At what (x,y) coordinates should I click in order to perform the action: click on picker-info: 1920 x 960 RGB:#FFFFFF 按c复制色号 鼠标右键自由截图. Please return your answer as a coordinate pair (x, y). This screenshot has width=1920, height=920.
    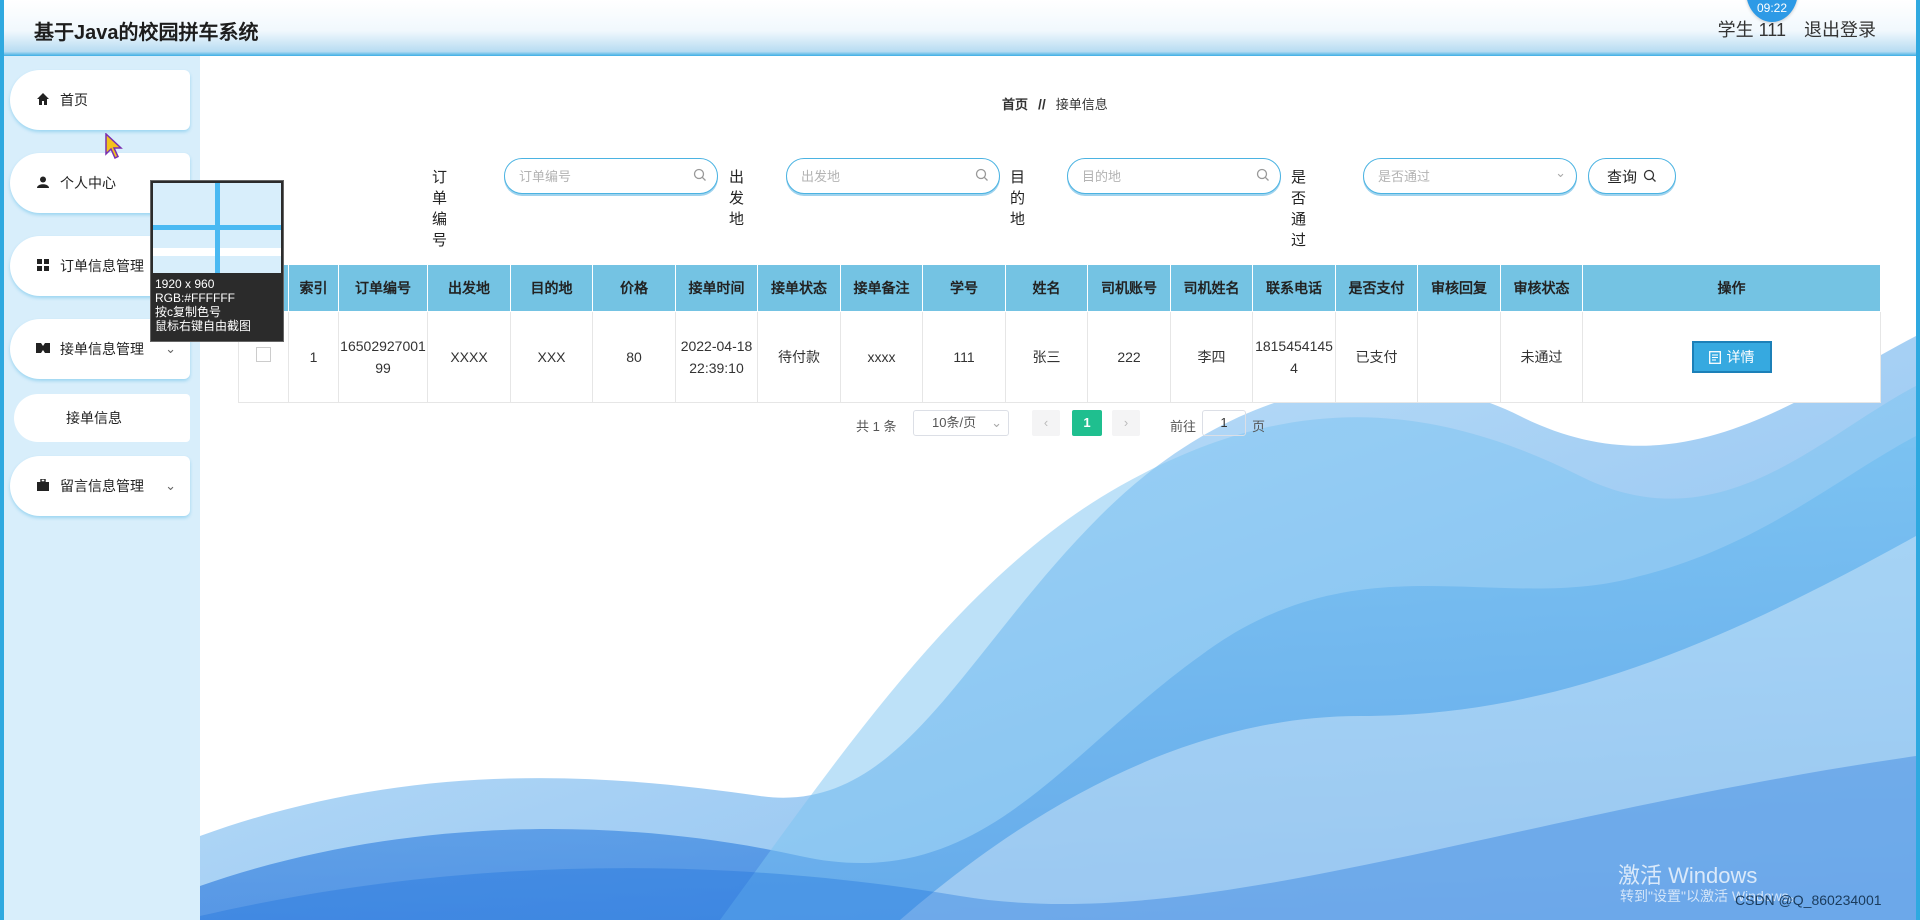
    Looking at the image, I should click on (217, 305).